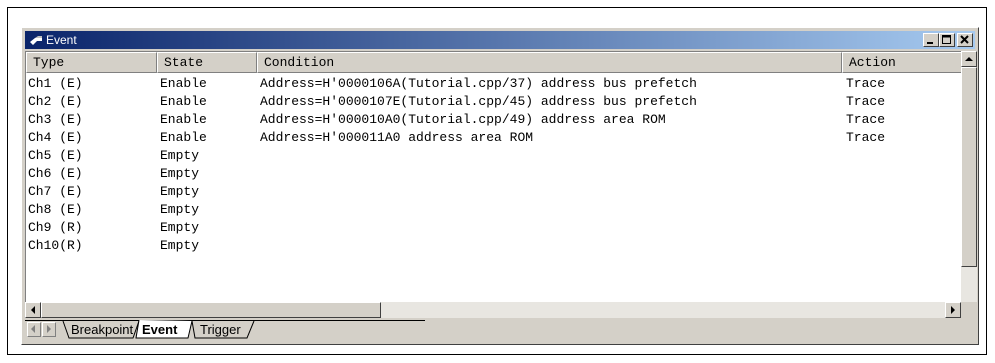  Describe the element at coordinates (55, 191) in the screenshot. I see `cell-type: Ch7 (E)` at that location.